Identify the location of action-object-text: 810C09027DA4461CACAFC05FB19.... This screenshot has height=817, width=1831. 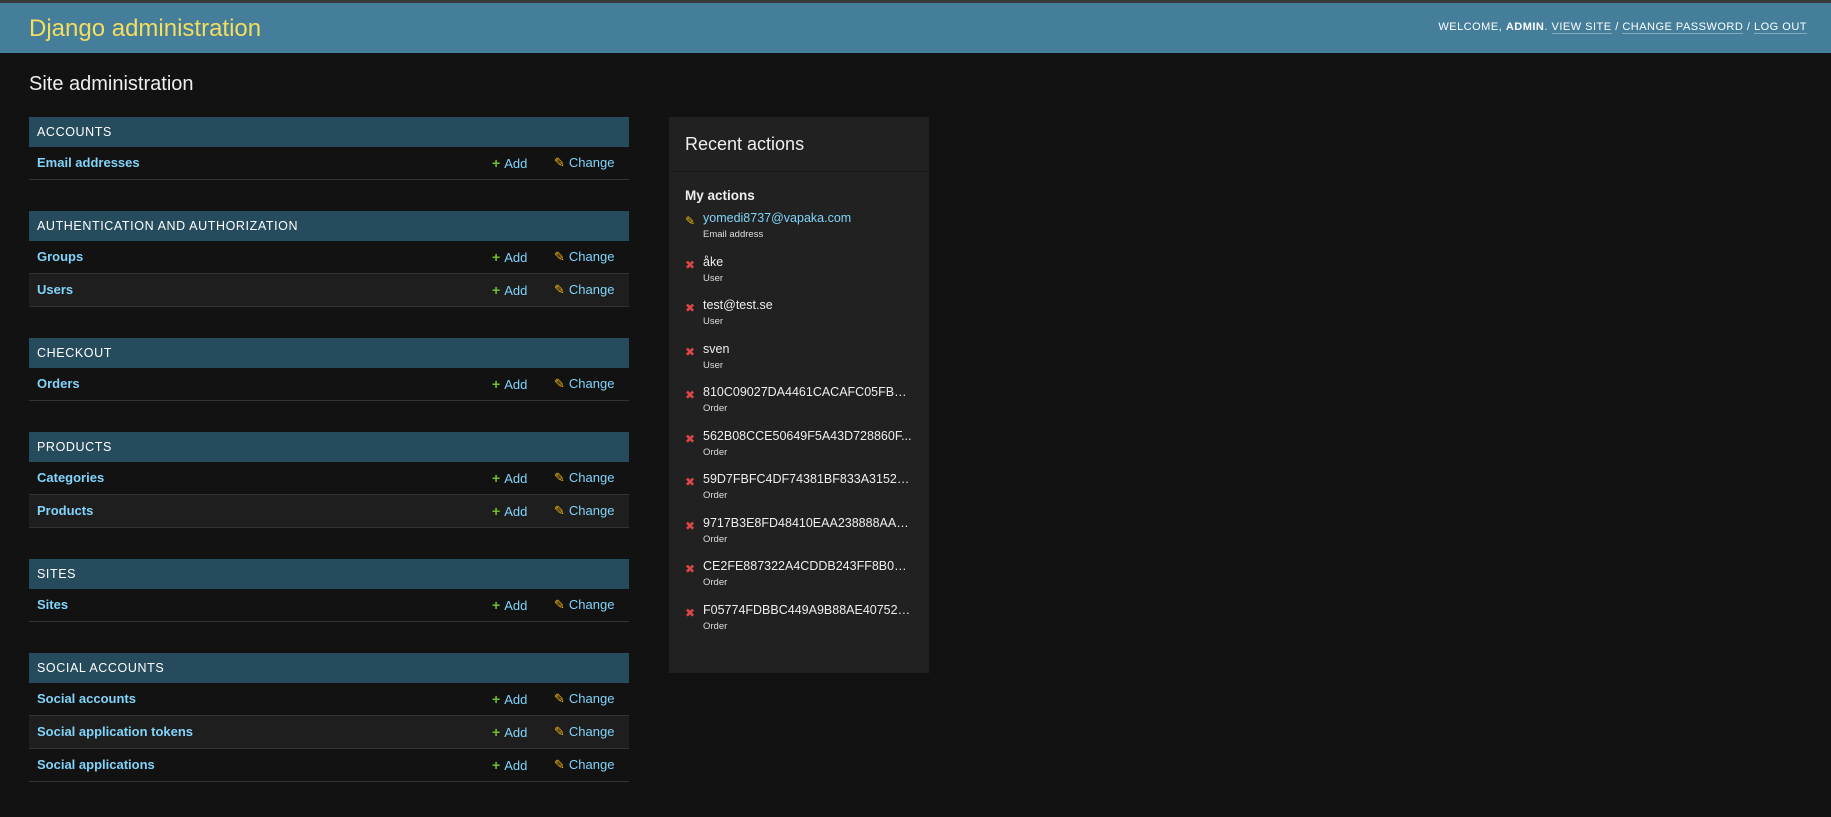
(808, 392).